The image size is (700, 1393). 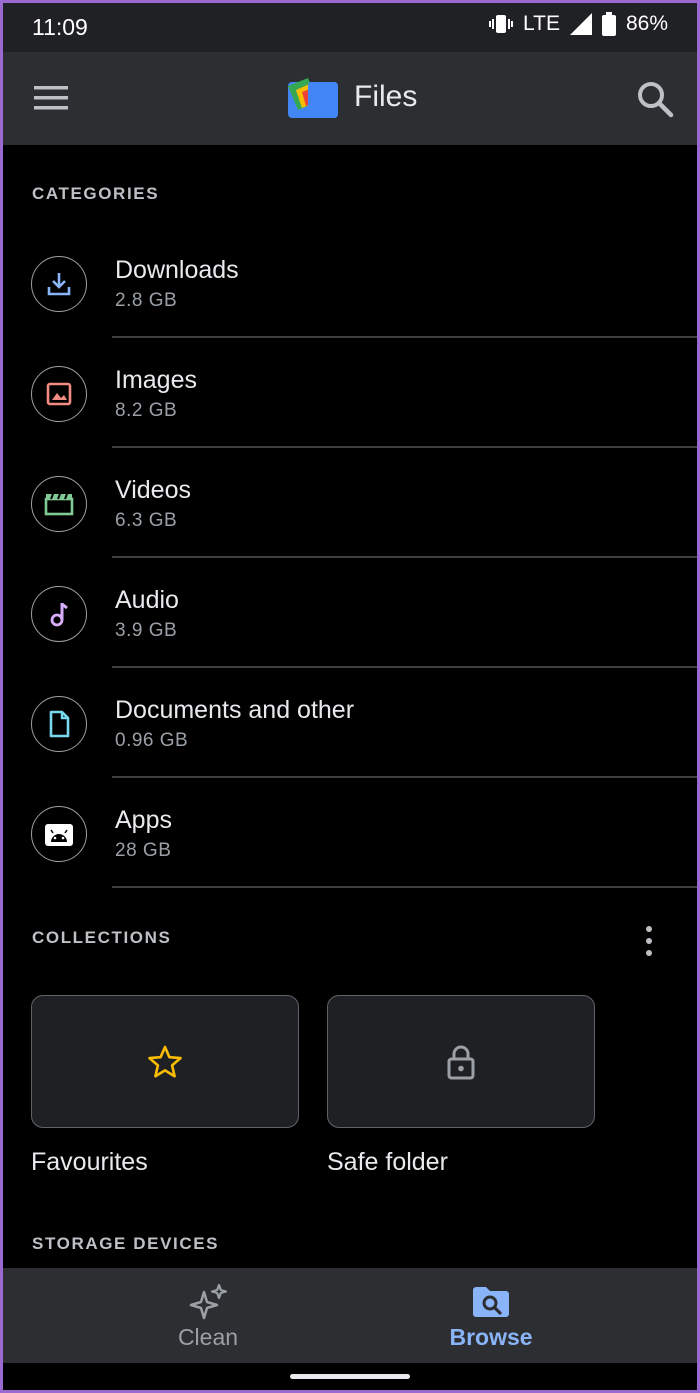 I want to click on network-type: LTE, so click(x=541, y=23).